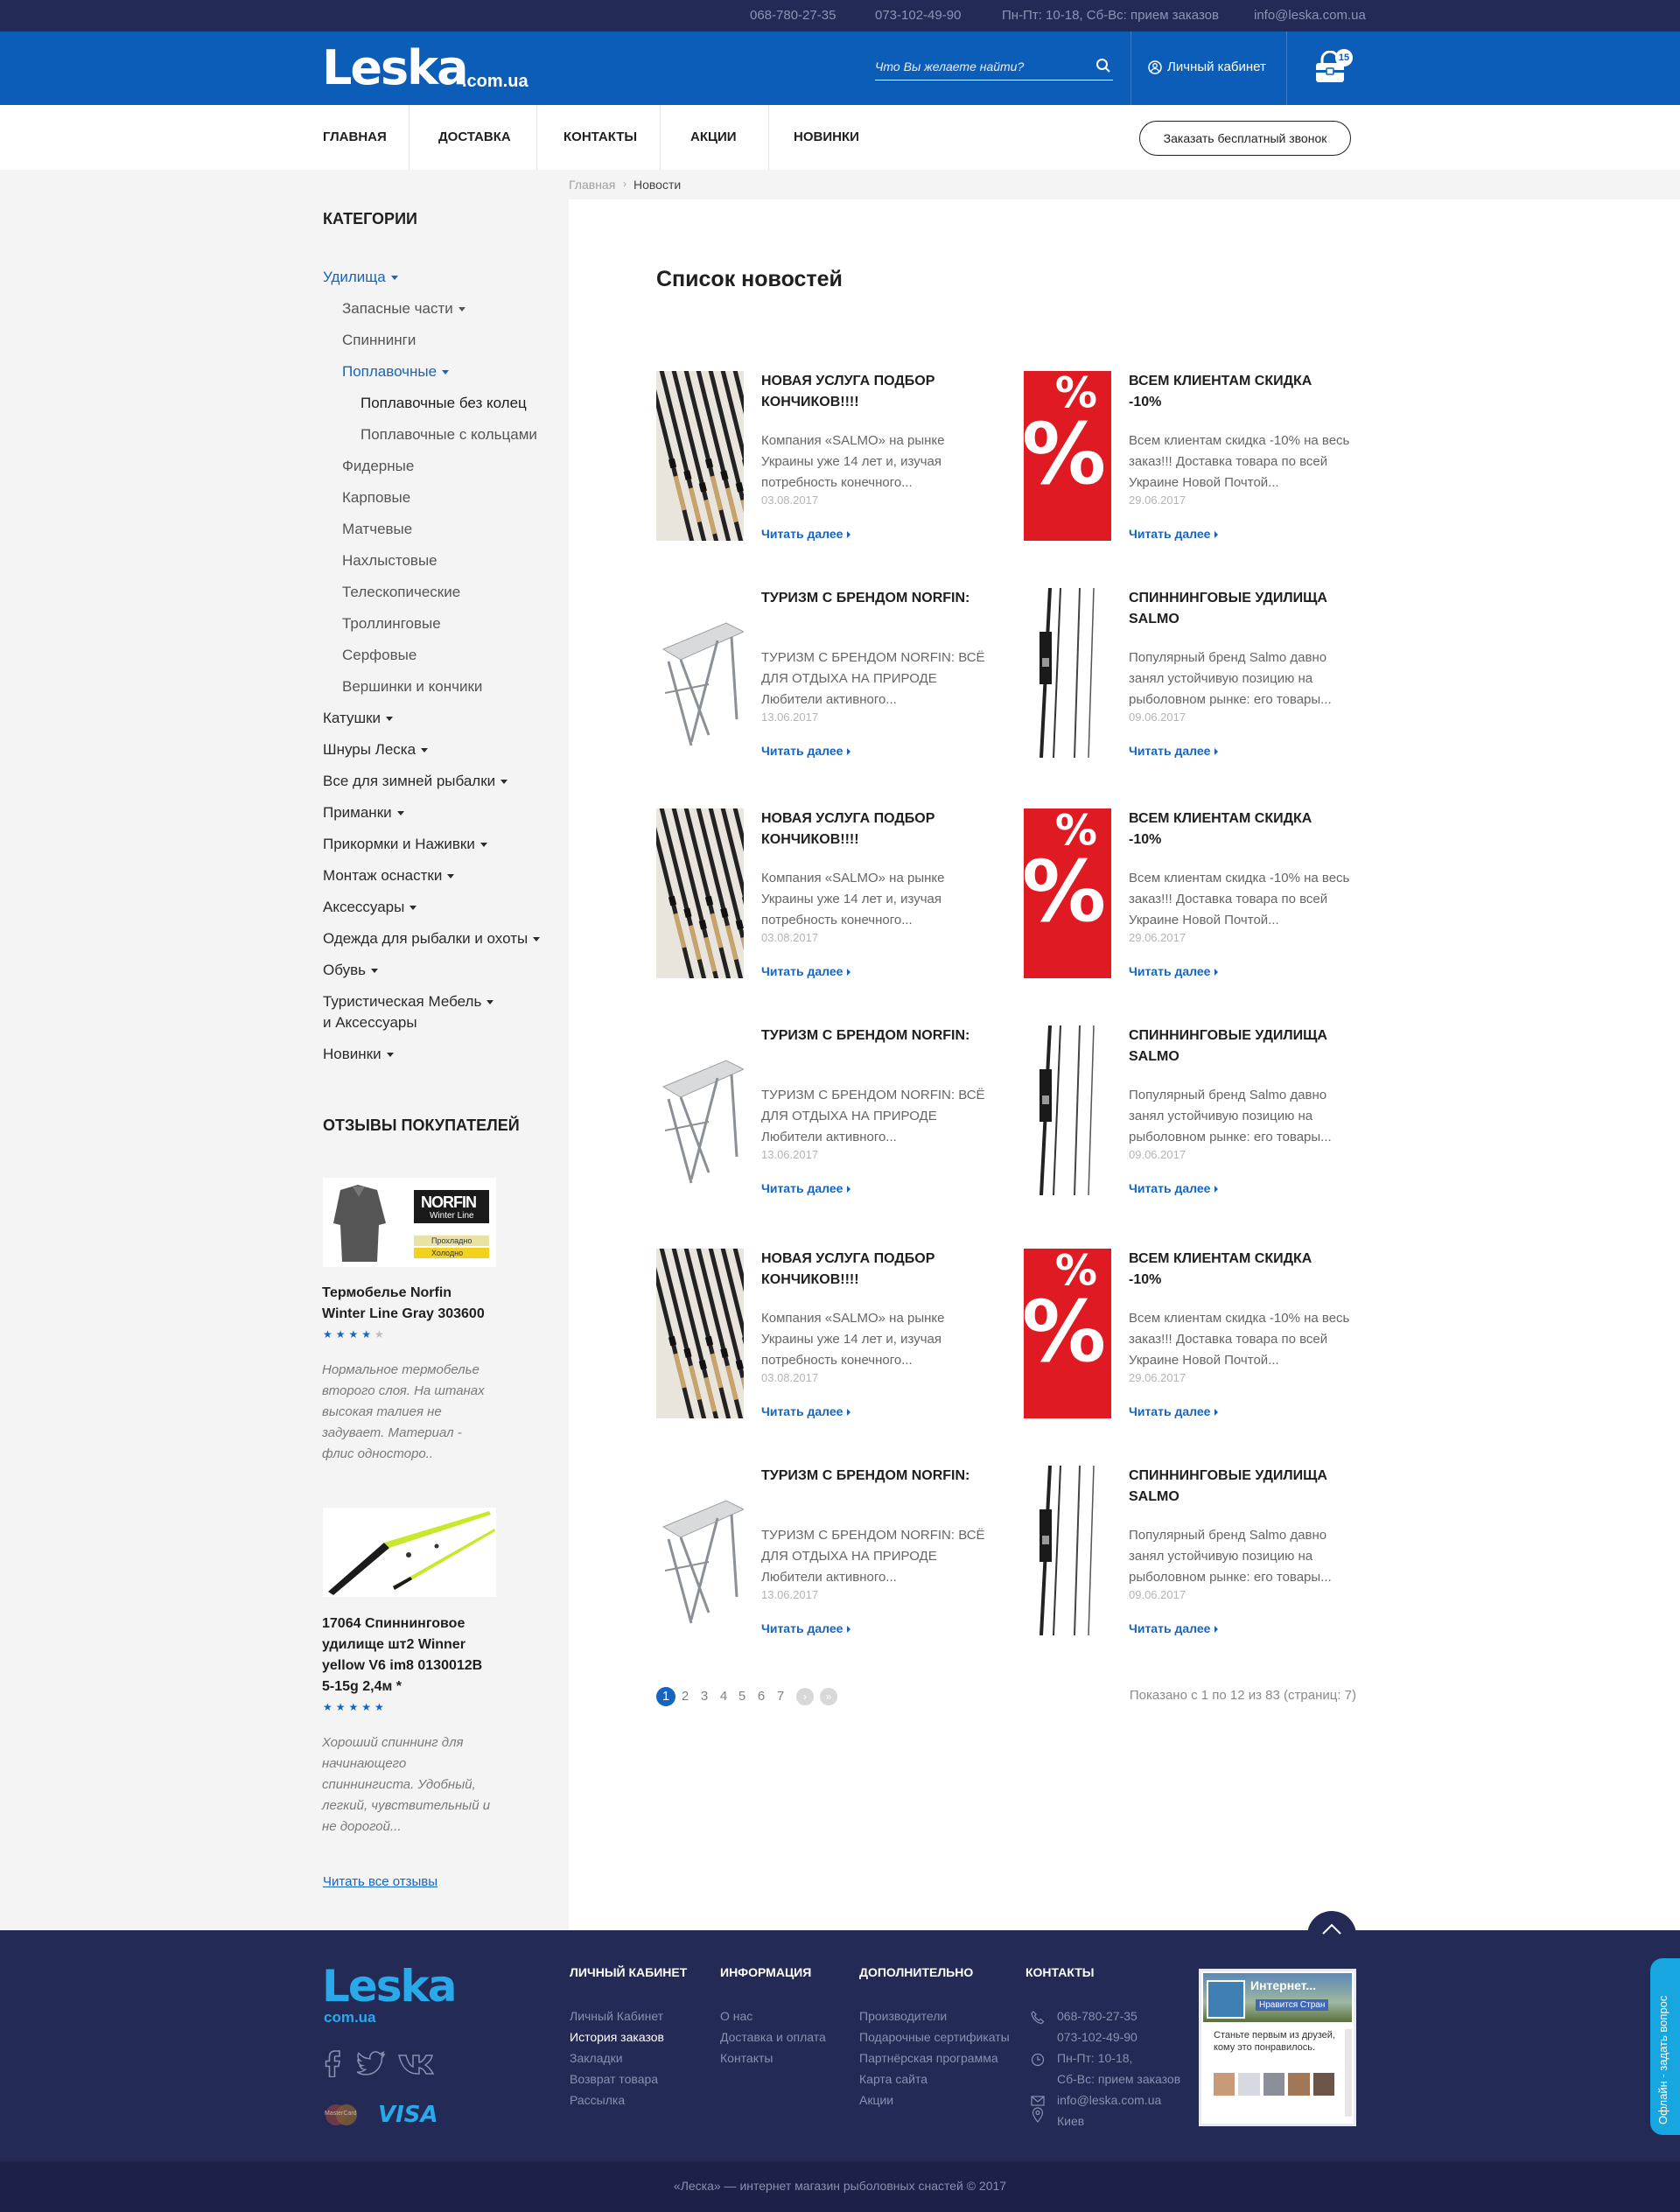 This screenshot has height=2212, width=1680. I want to click on page-link-5: 5, so click(742, 1696).